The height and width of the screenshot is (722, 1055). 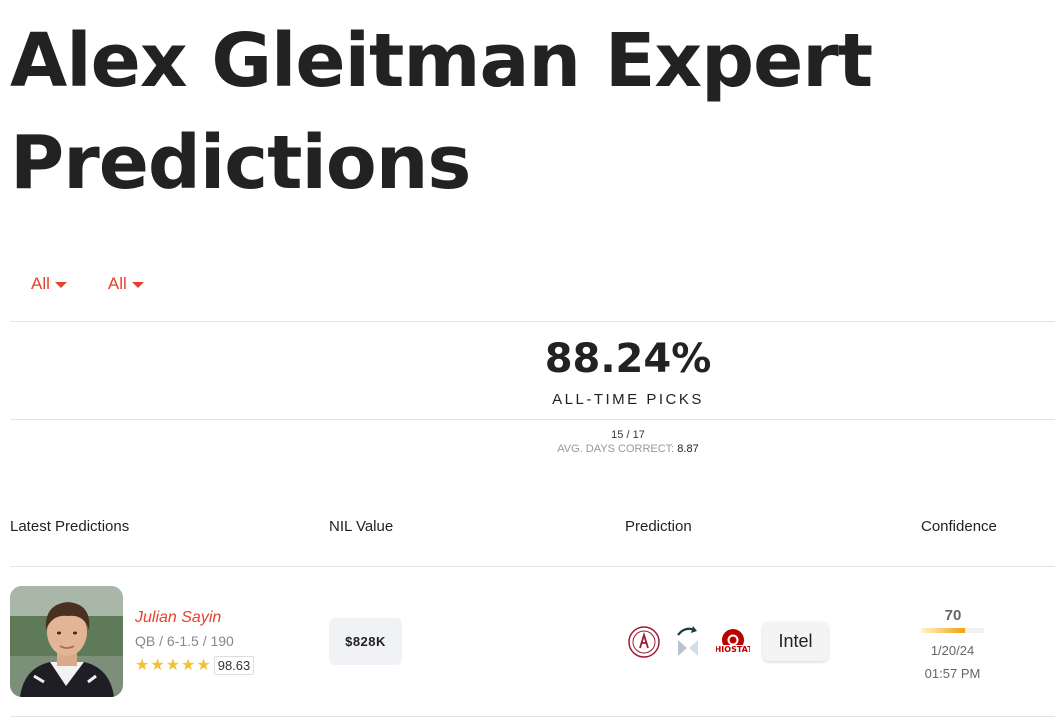 I want to click on confidence-bar, so click(x=952, y=630).